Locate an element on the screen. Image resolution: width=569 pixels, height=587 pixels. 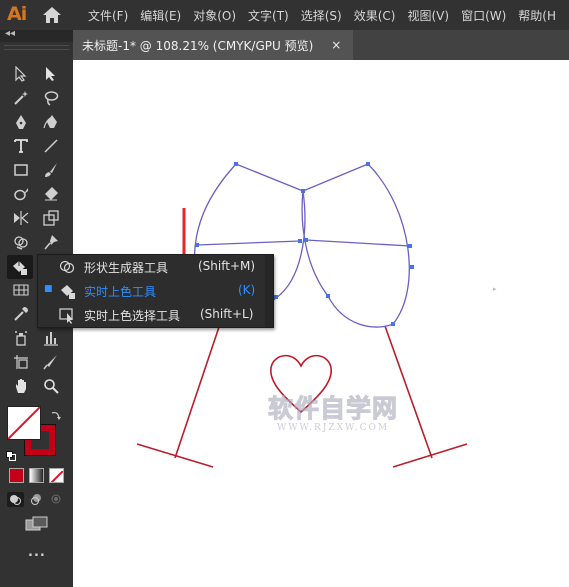
menu-object: 对象(O) is located at coordinates (214, 15).